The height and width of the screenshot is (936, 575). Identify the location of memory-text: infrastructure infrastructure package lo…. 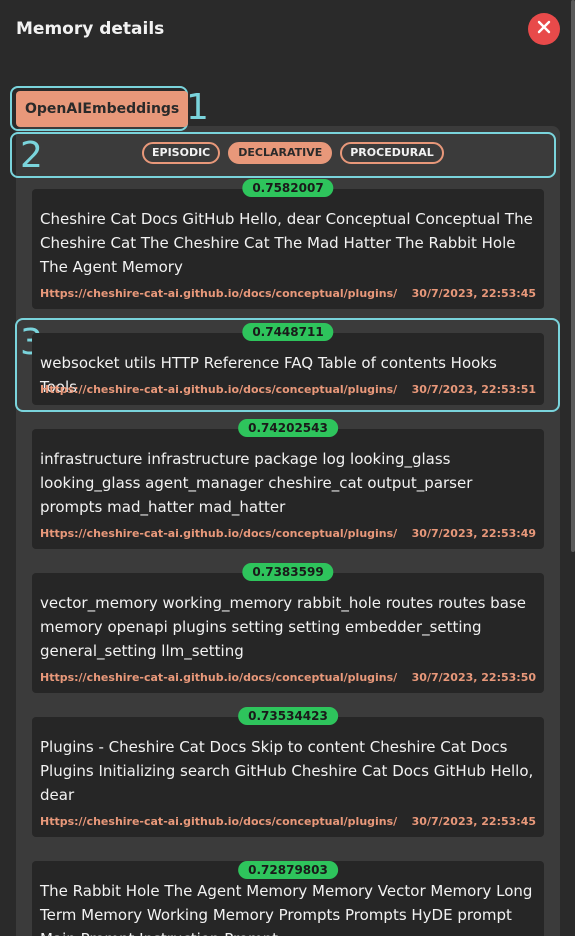
(256, 483).